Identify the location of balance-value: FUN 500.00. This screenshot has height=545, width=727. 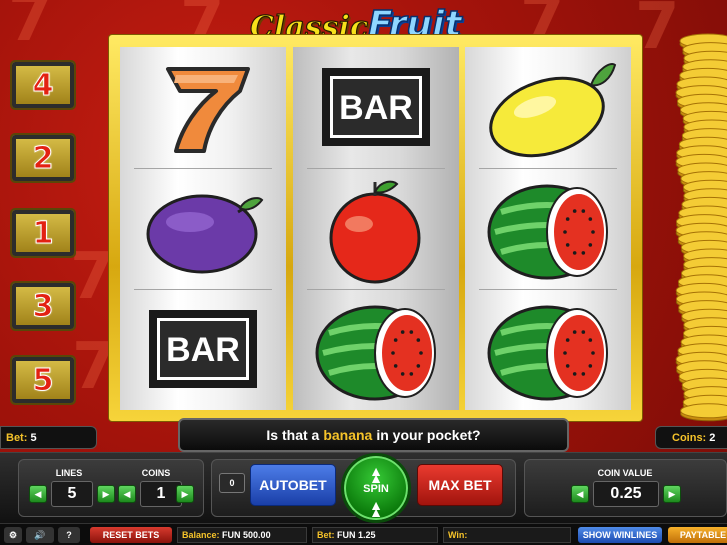
(246, 535).